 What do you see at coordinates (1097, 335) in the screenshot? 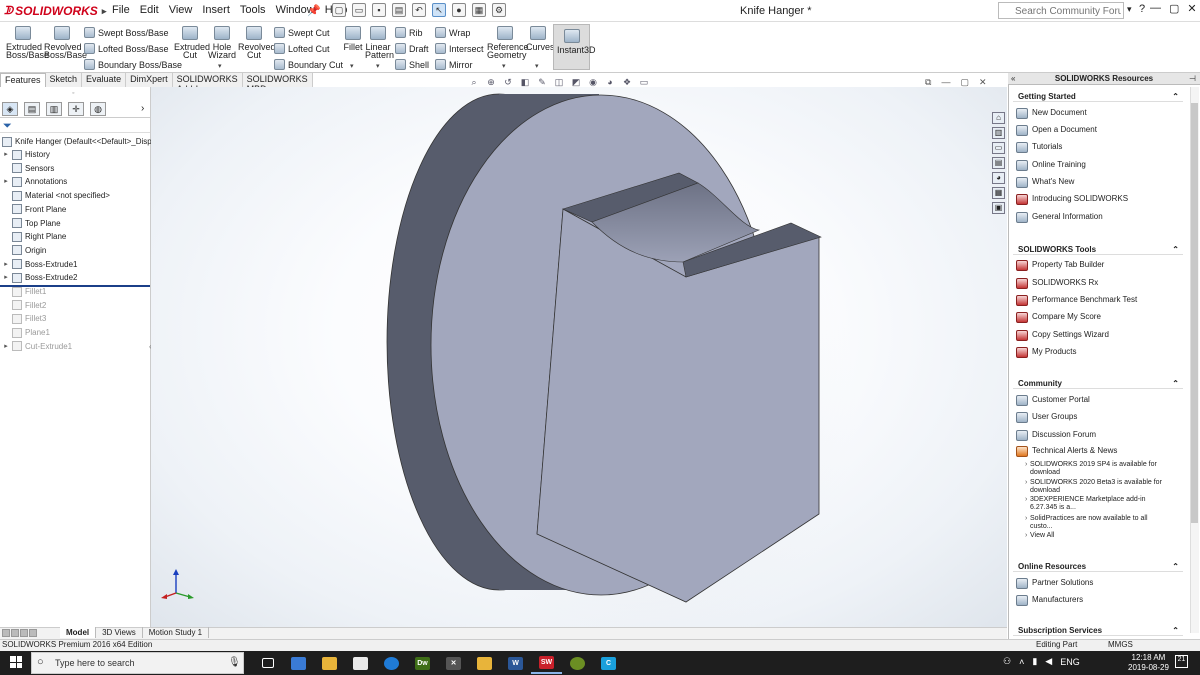
I see `resources-link: Copy Settings Wizard` at bounding box center [1097, 335].